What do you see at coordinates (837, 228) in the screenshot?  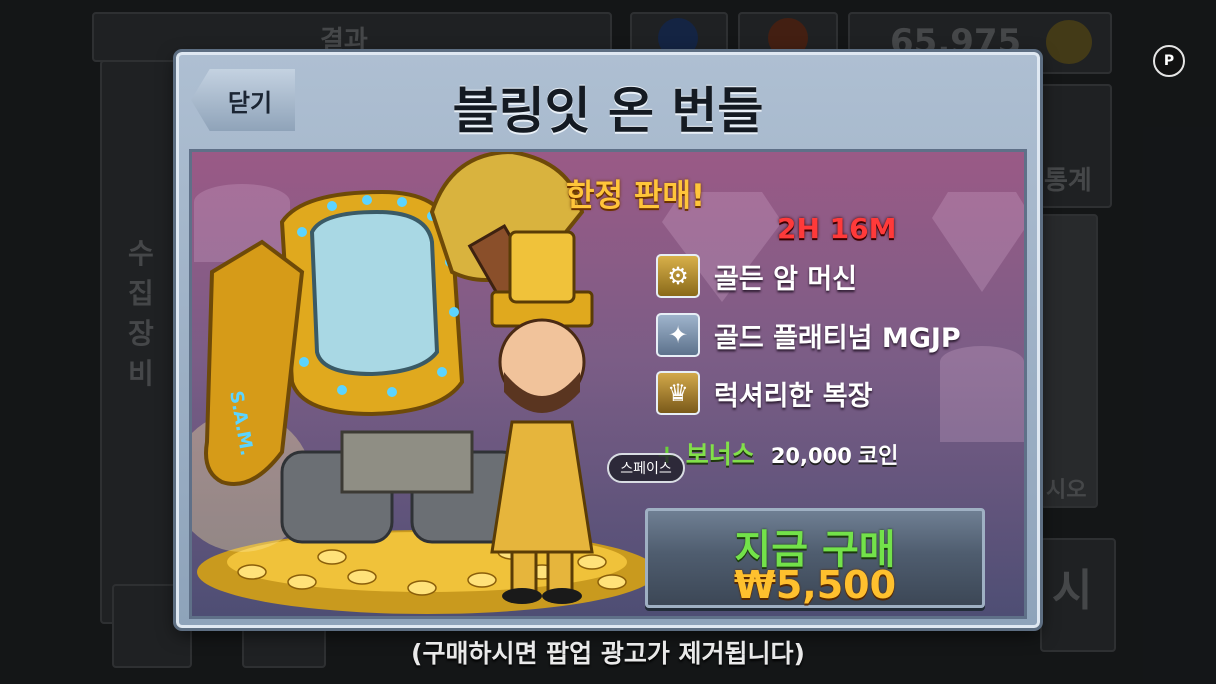 I see `sale-timer: 2H 16M` at bounding box center [837, 228].